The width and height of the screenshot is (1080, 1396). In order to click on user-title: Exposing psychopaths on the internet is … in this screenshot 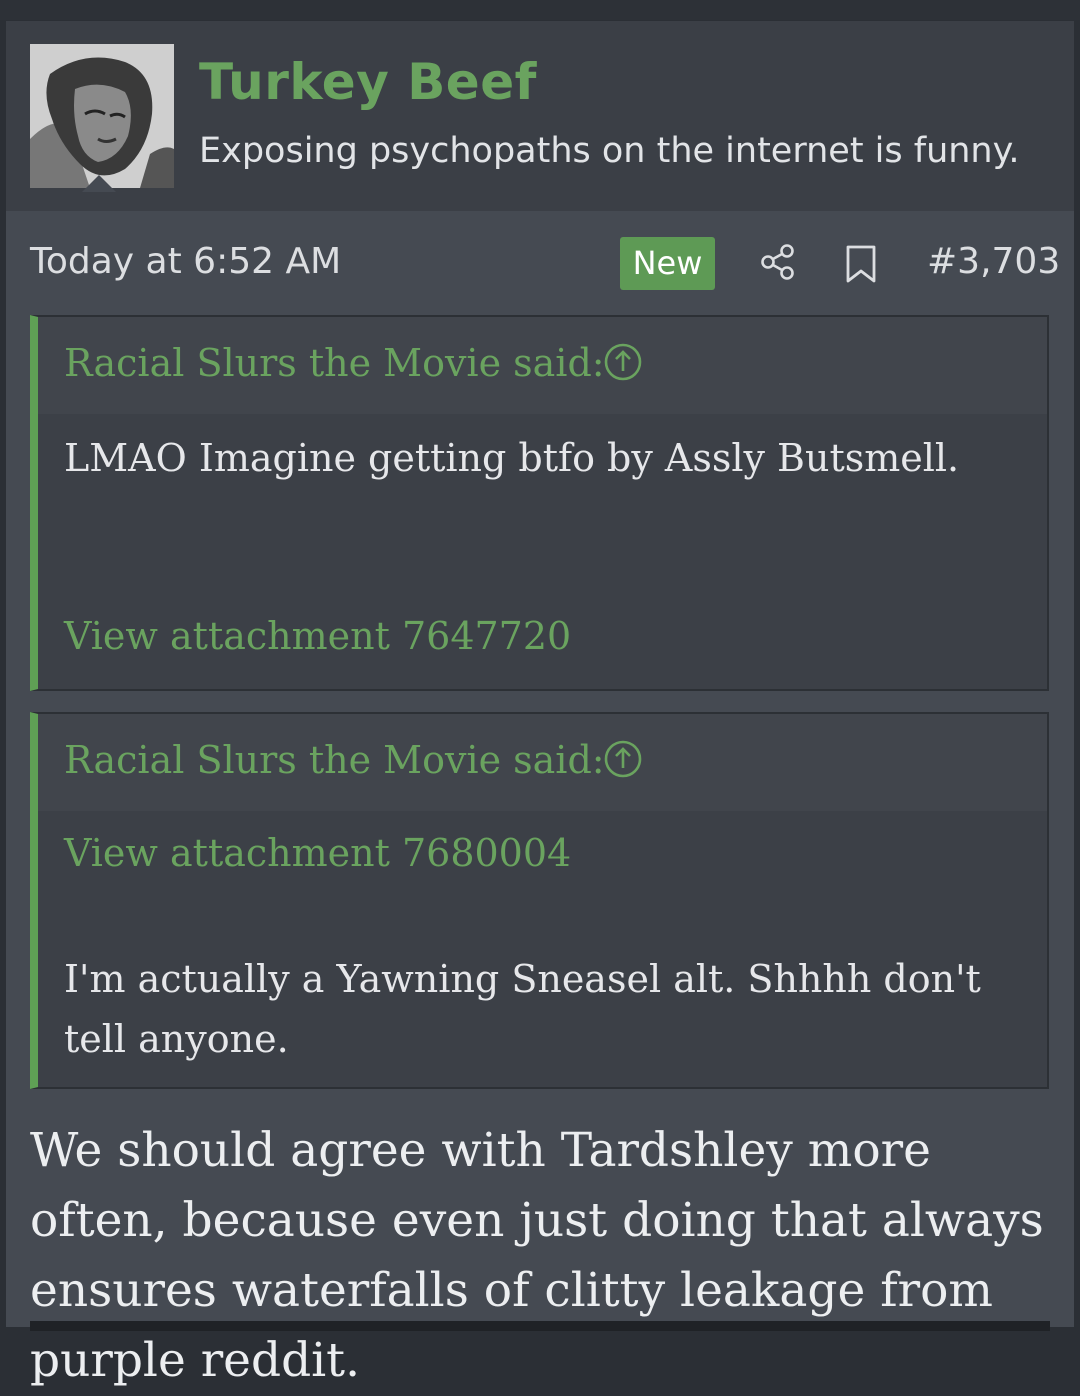, I will do `click(609, 151)`.